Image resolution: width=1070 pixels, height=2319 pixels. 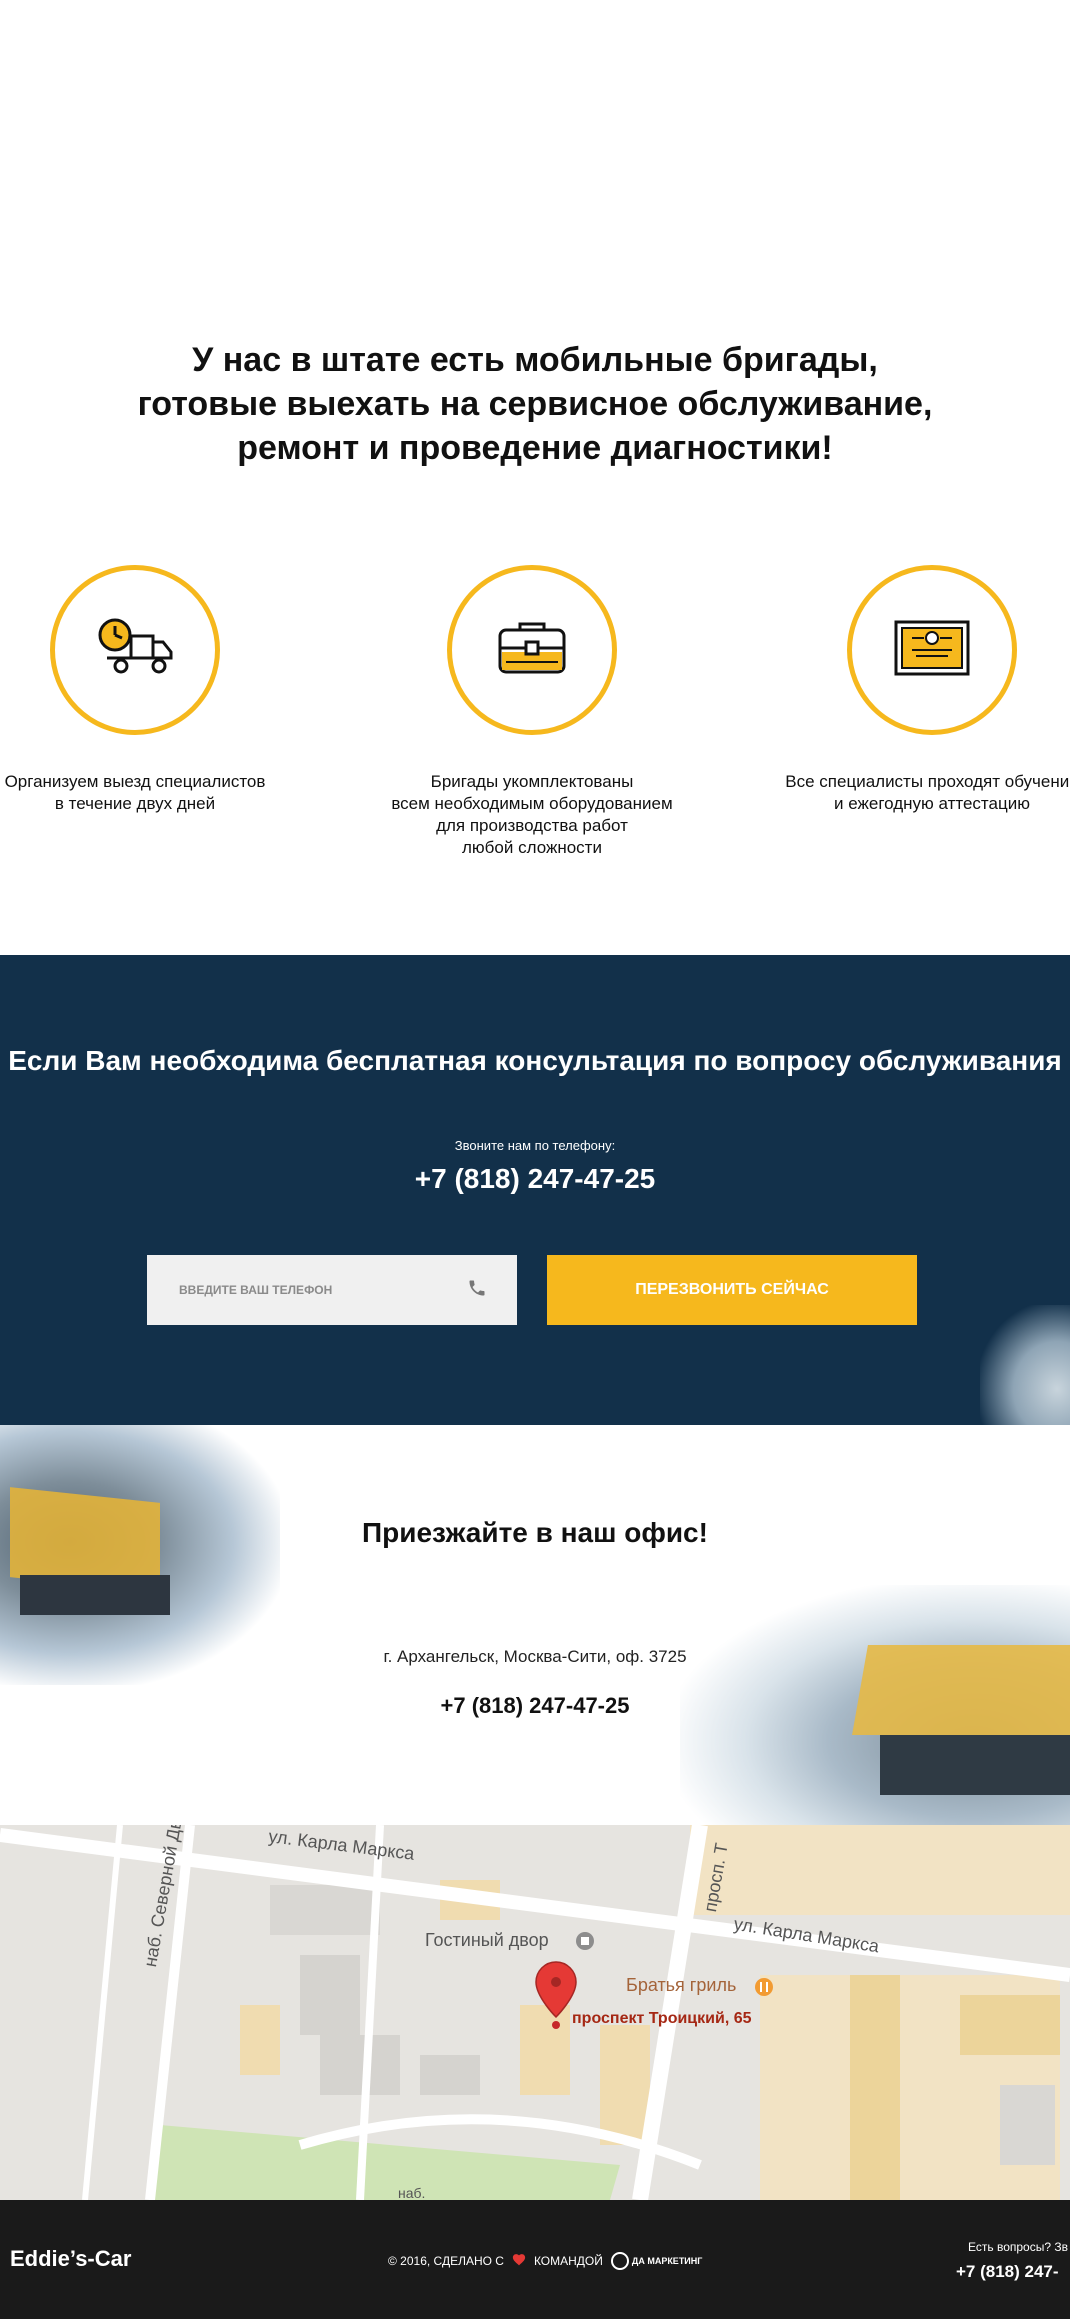 What do you see at coordinates (681, 1985) in the screenshot?
I see `map-poi-label: Братья гриль` at bounding box center [681, 1985].